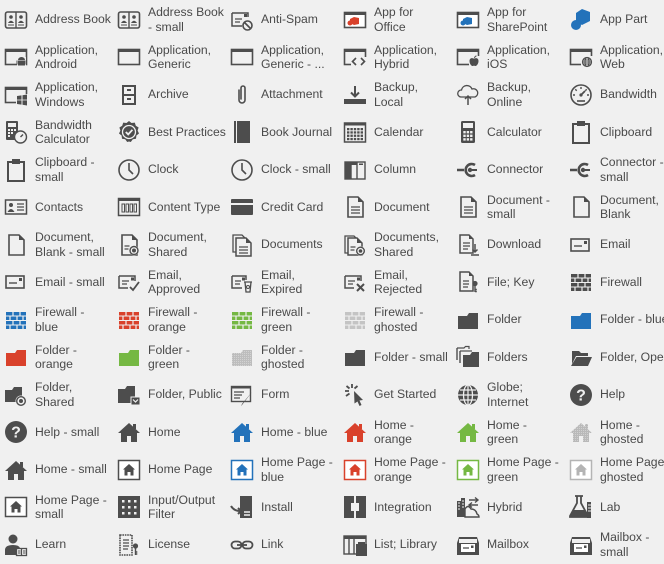 The width and height of the screenshot is (664, 564). Describe the element at coordinates (614, 207) in the screenshot. I see `stencil-item-document-blank: Document, Blank` at that location.